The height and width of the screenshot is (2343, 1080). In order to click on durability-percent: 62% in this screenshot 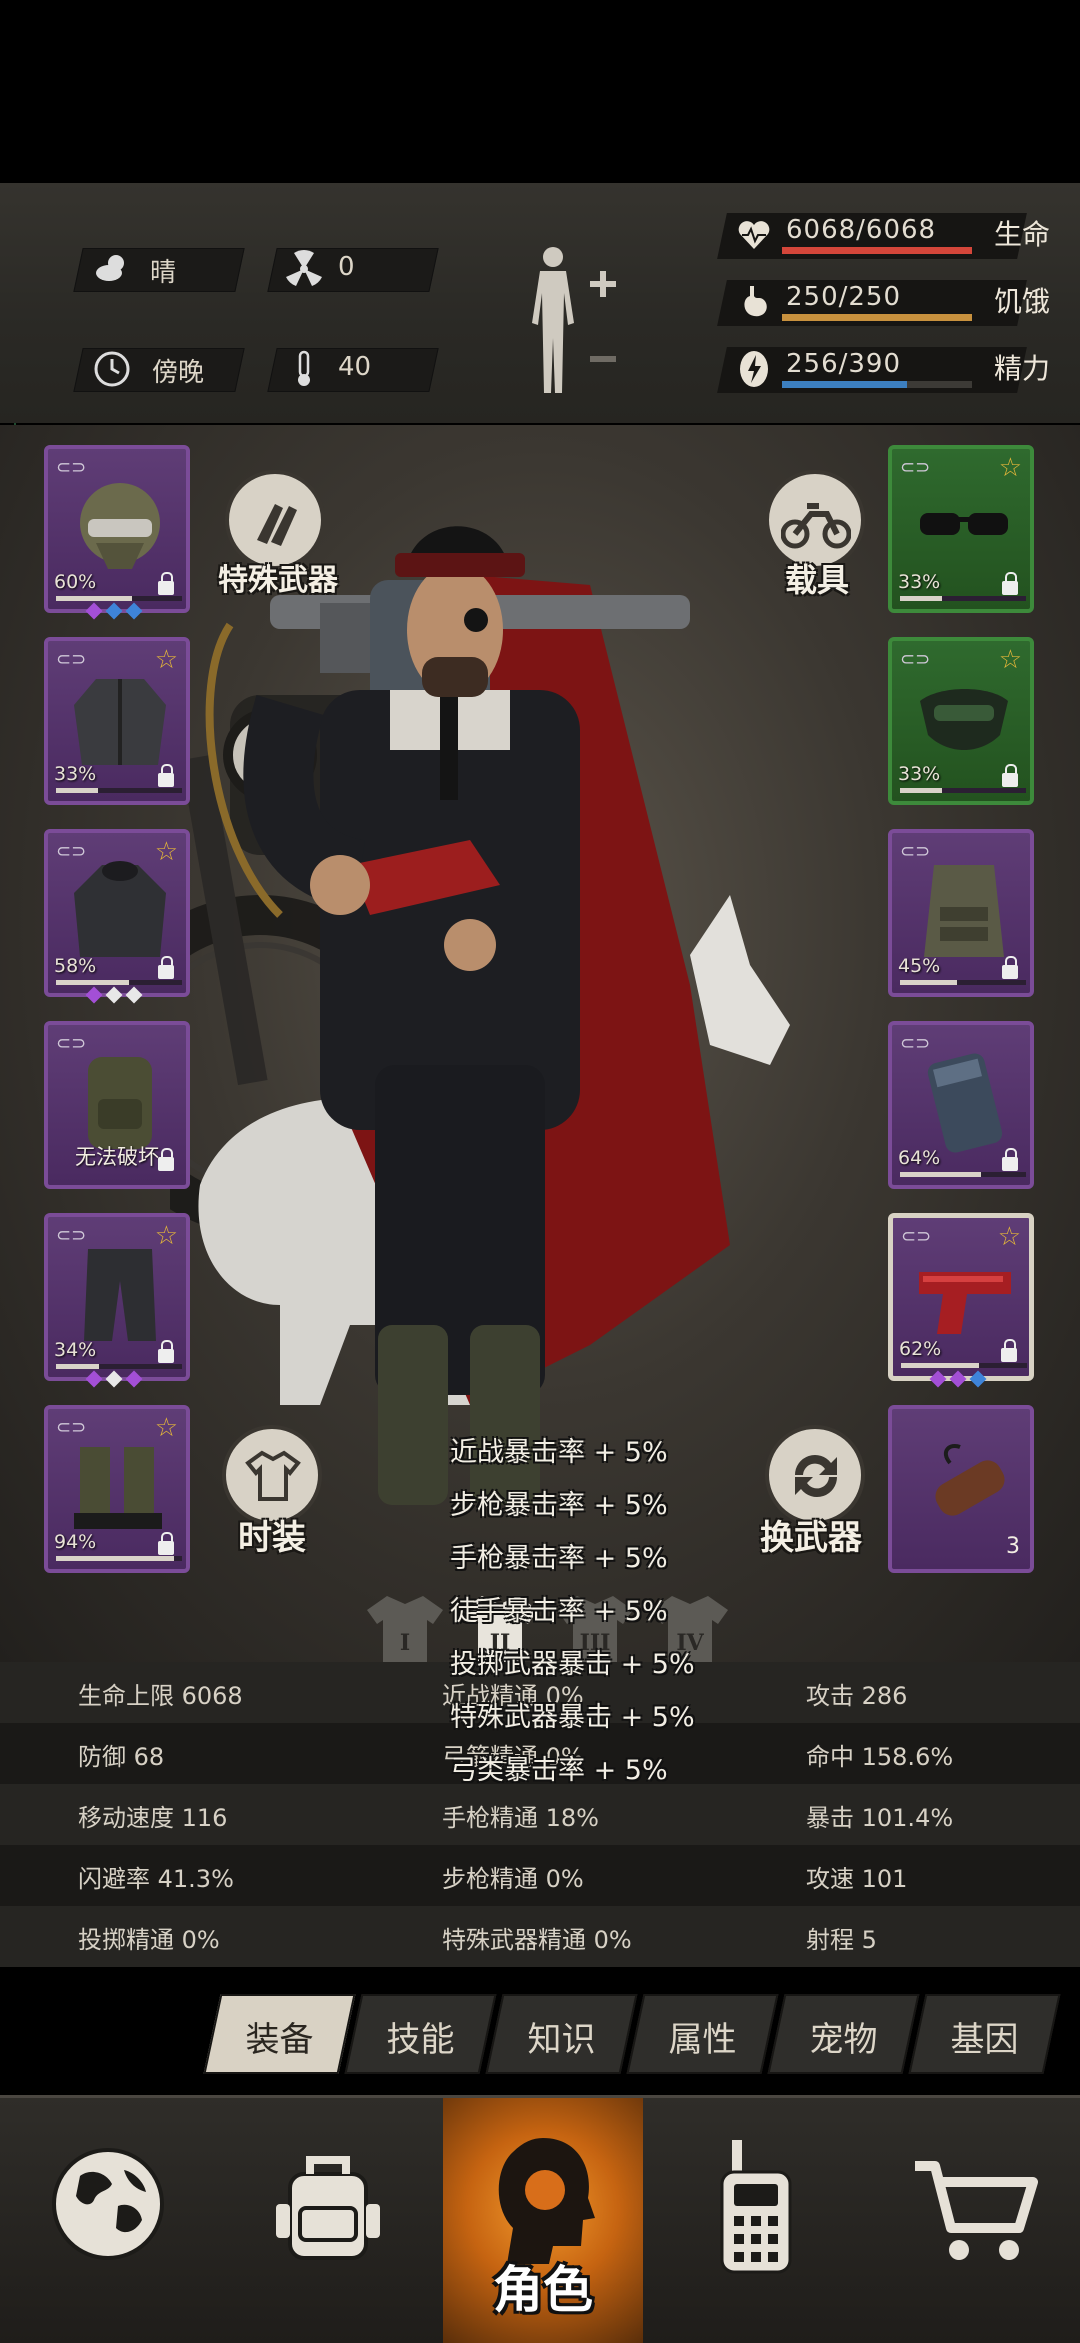, I will do `click(920, 1349)`.